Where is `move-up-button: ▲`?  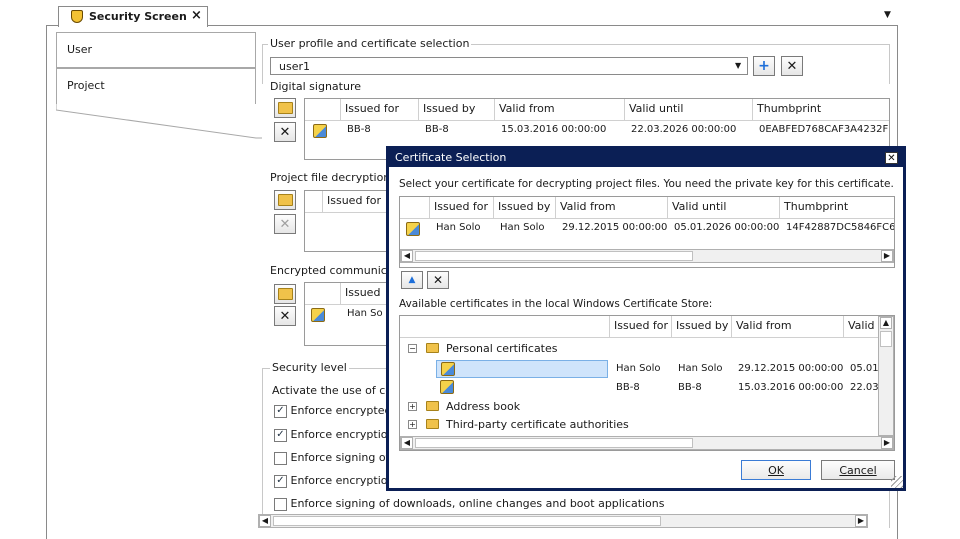
move-up-button: ▲ is located at coordinates (412, 280).